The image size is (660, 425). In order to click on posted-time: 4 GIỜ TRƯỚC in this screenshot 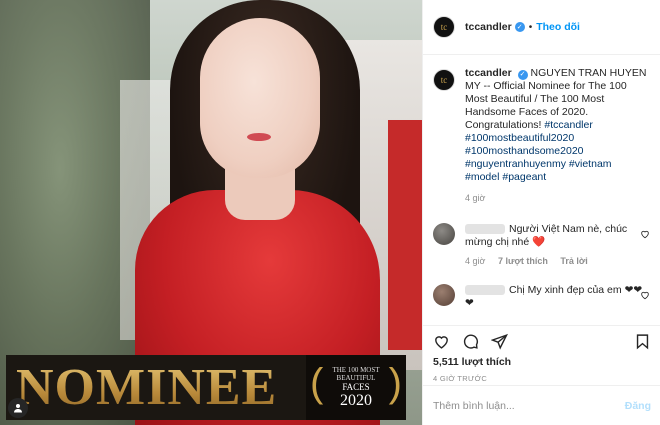, I will do `click(460, 378)`.